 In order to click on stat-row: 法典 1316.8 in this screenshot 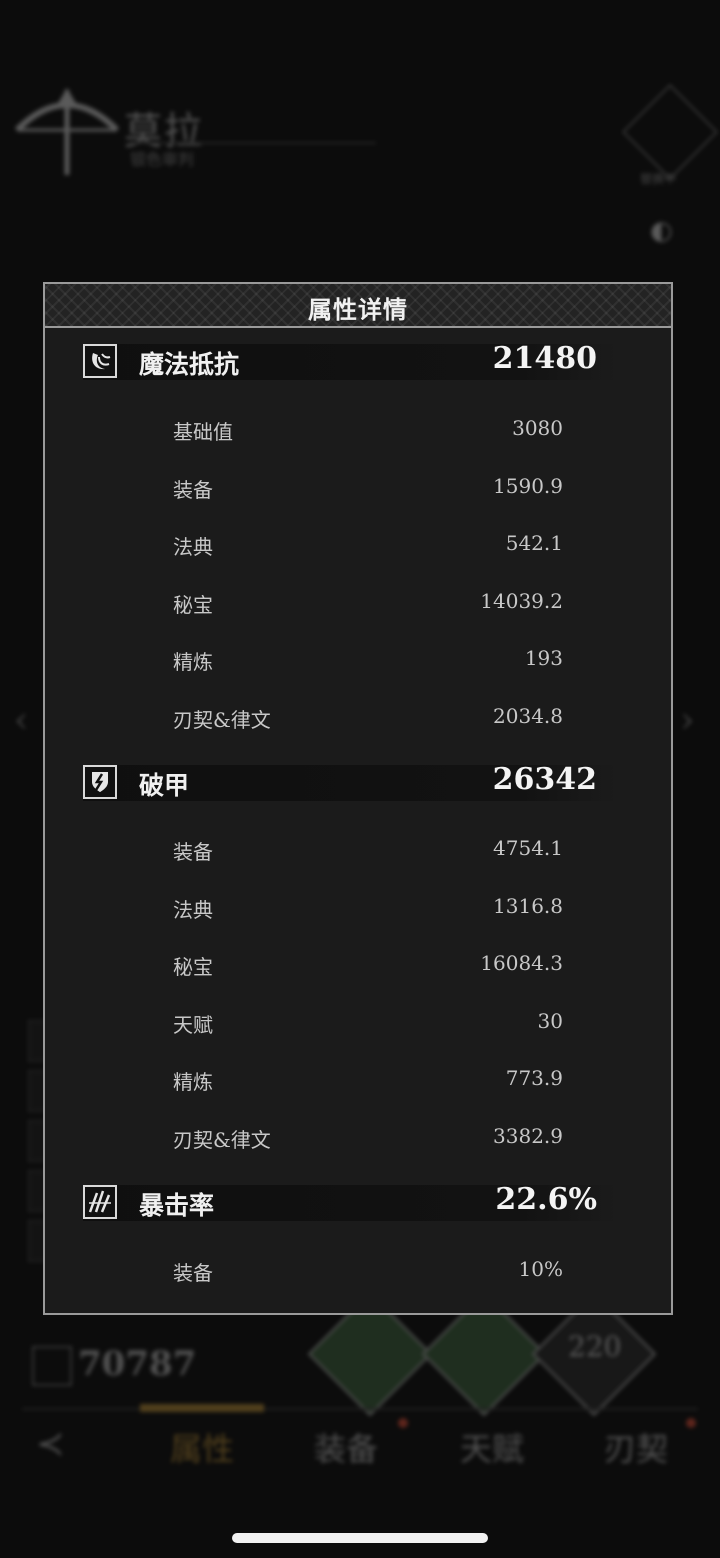, I will do `click(368, 909)`.